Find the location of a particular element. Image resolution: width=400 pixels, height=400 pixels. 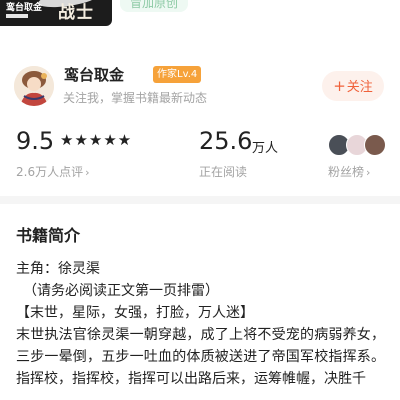

fan-avatar is located at coordinates (375, 145).